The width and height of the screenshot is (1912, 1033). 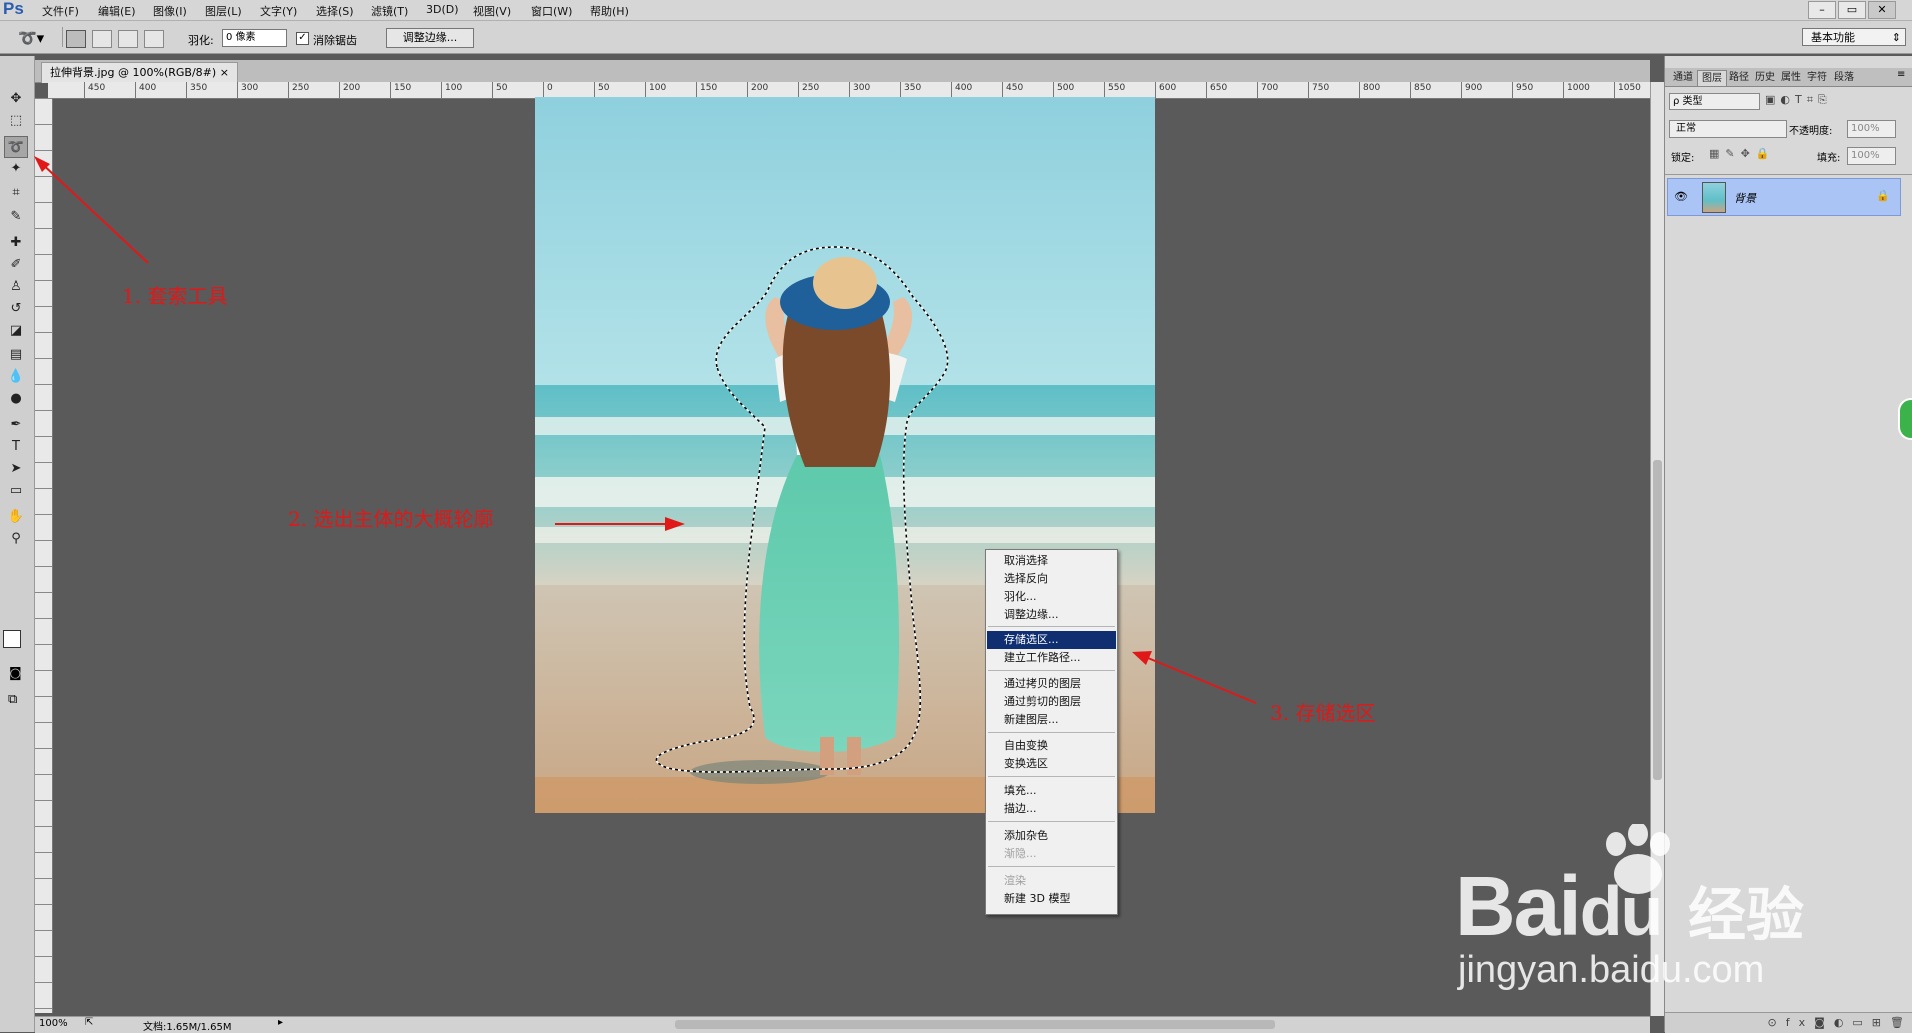 What do you see at coordinates (1202, 680) in the screenshot?
I see `arrow-to-save` at bounding box center [1202, 680].